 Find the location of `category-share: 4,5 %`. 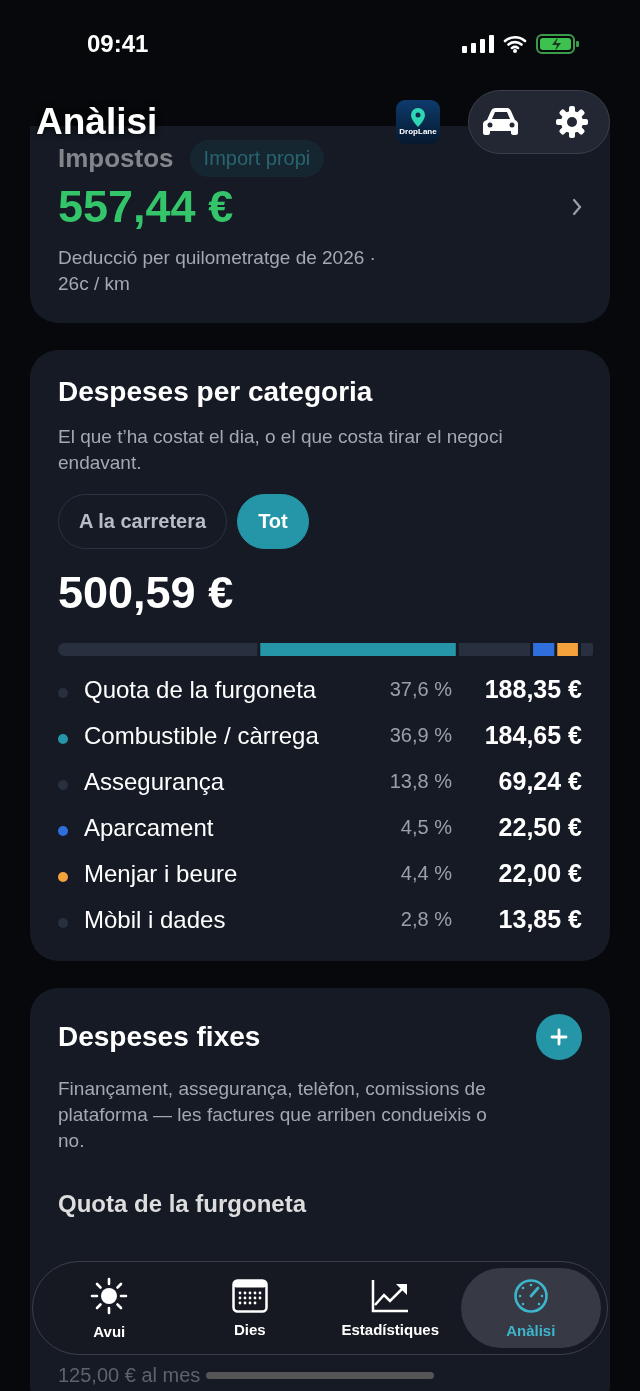

category-share: 4,5 % is located at coordinates (426, 827).